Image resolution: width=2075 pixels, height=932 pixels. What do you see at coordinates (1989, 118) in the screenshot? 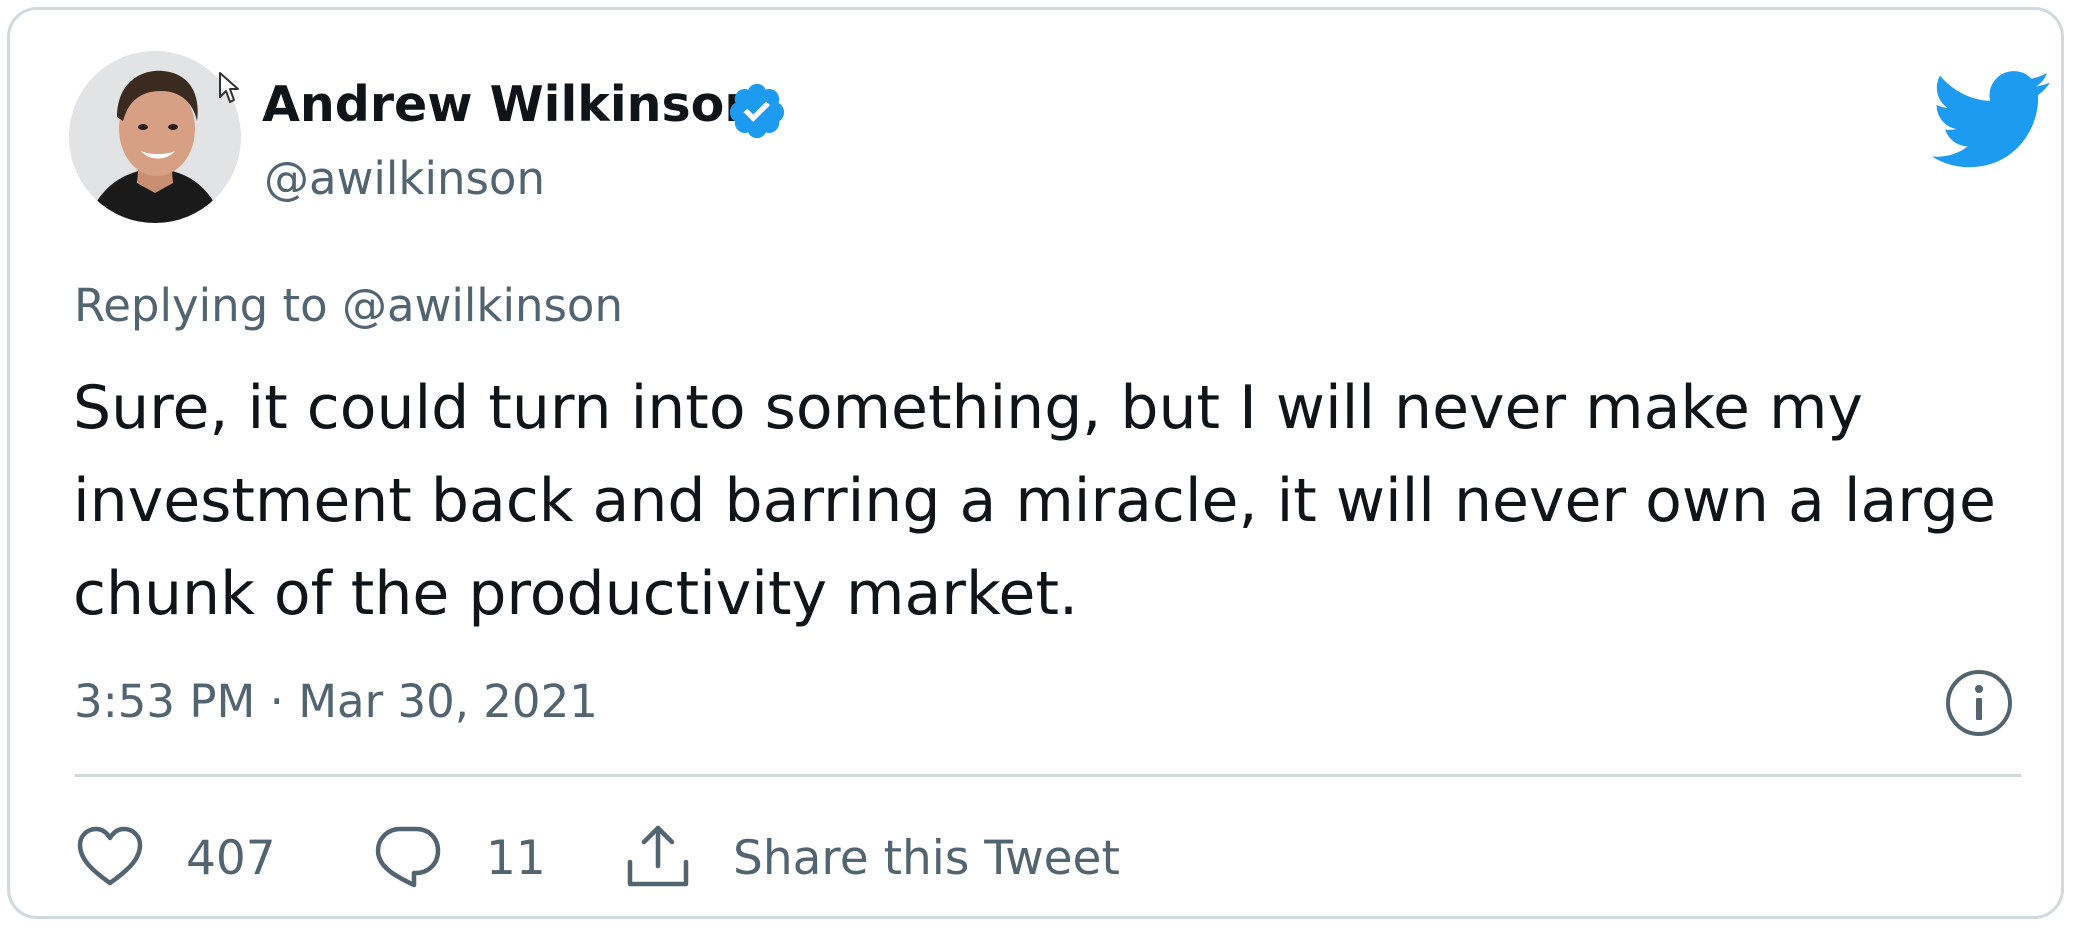
I see `twitter-bird-icon` at bounding box center [1989, 118].